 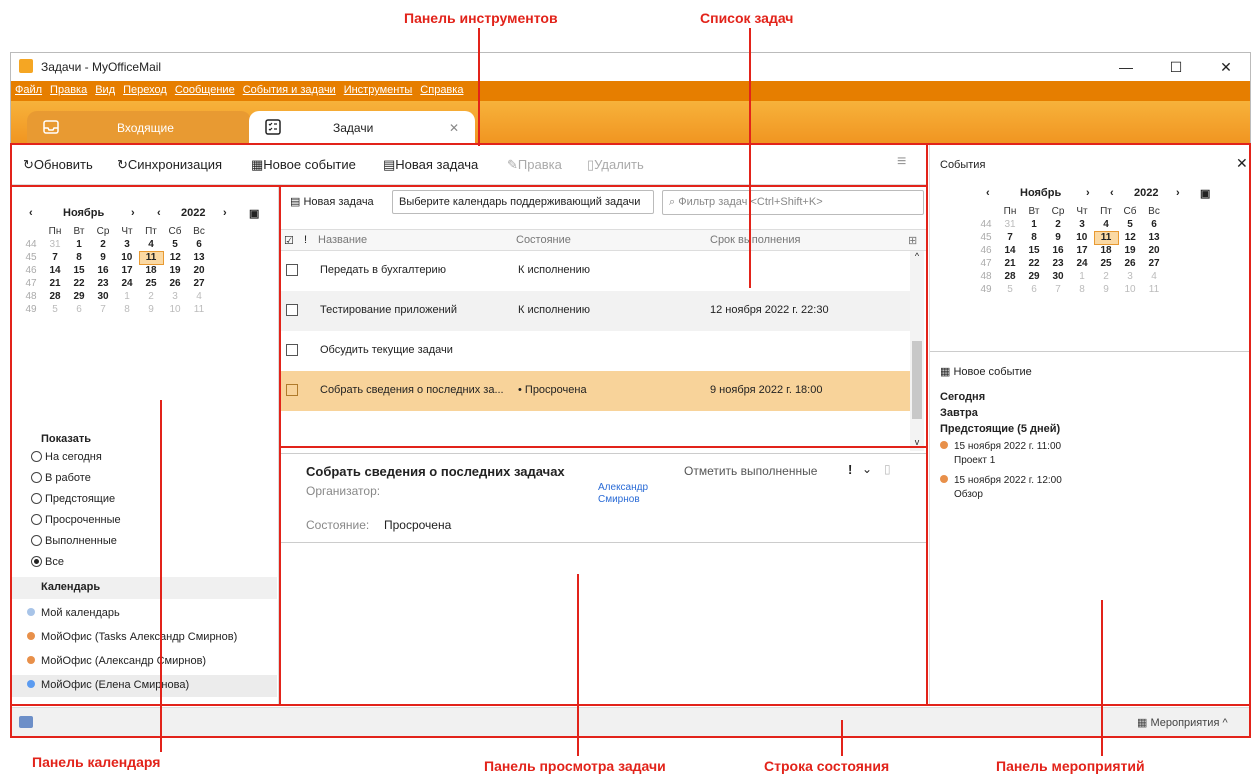 What do you see at coordinates (151, 257) in the screenshot?
I see `calendar-day-today: 11` at bounding box center [151, 257].